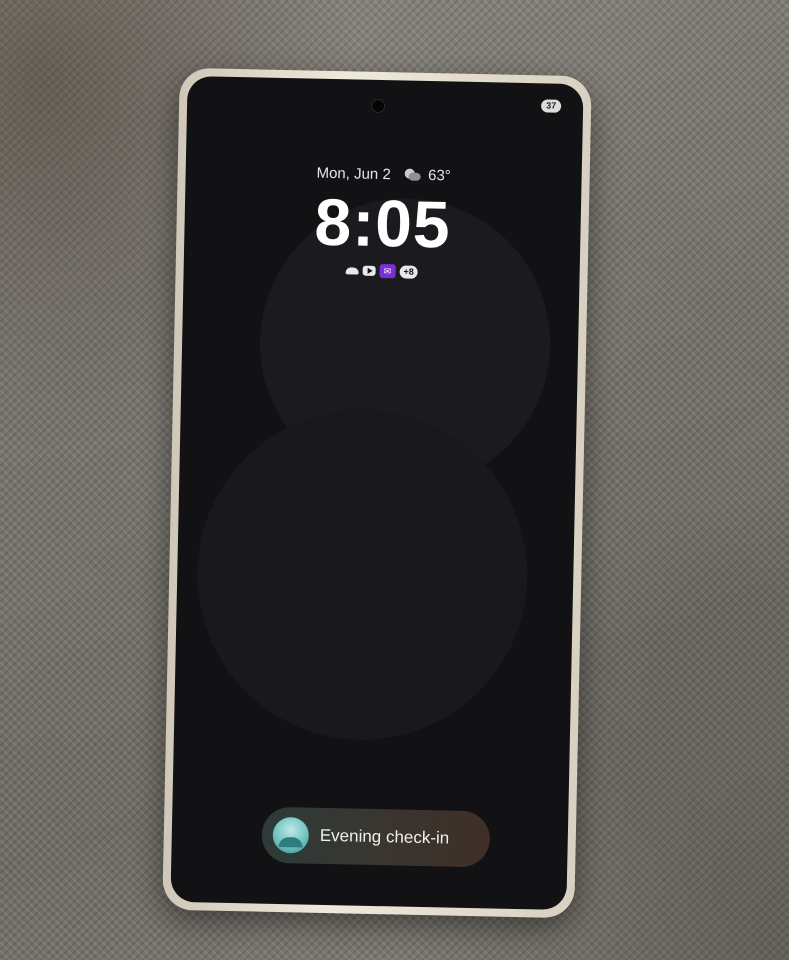 This screenshot has height=960, width=789. Describe the element at coordinates (384, 836) in the screenshot. I see `checkin-label: Evening check-in` at that location.